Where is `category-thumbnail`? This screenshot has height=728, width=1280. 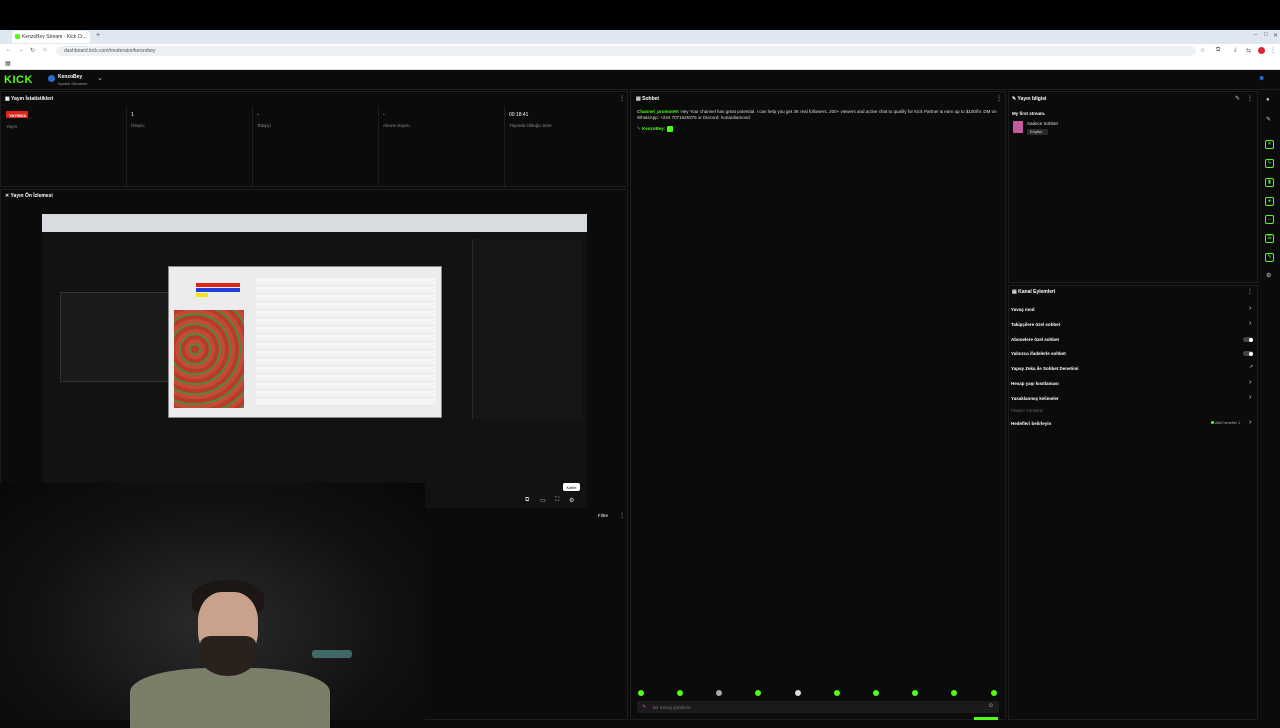
category-thumbnail is located at coordinates (1018, 127).